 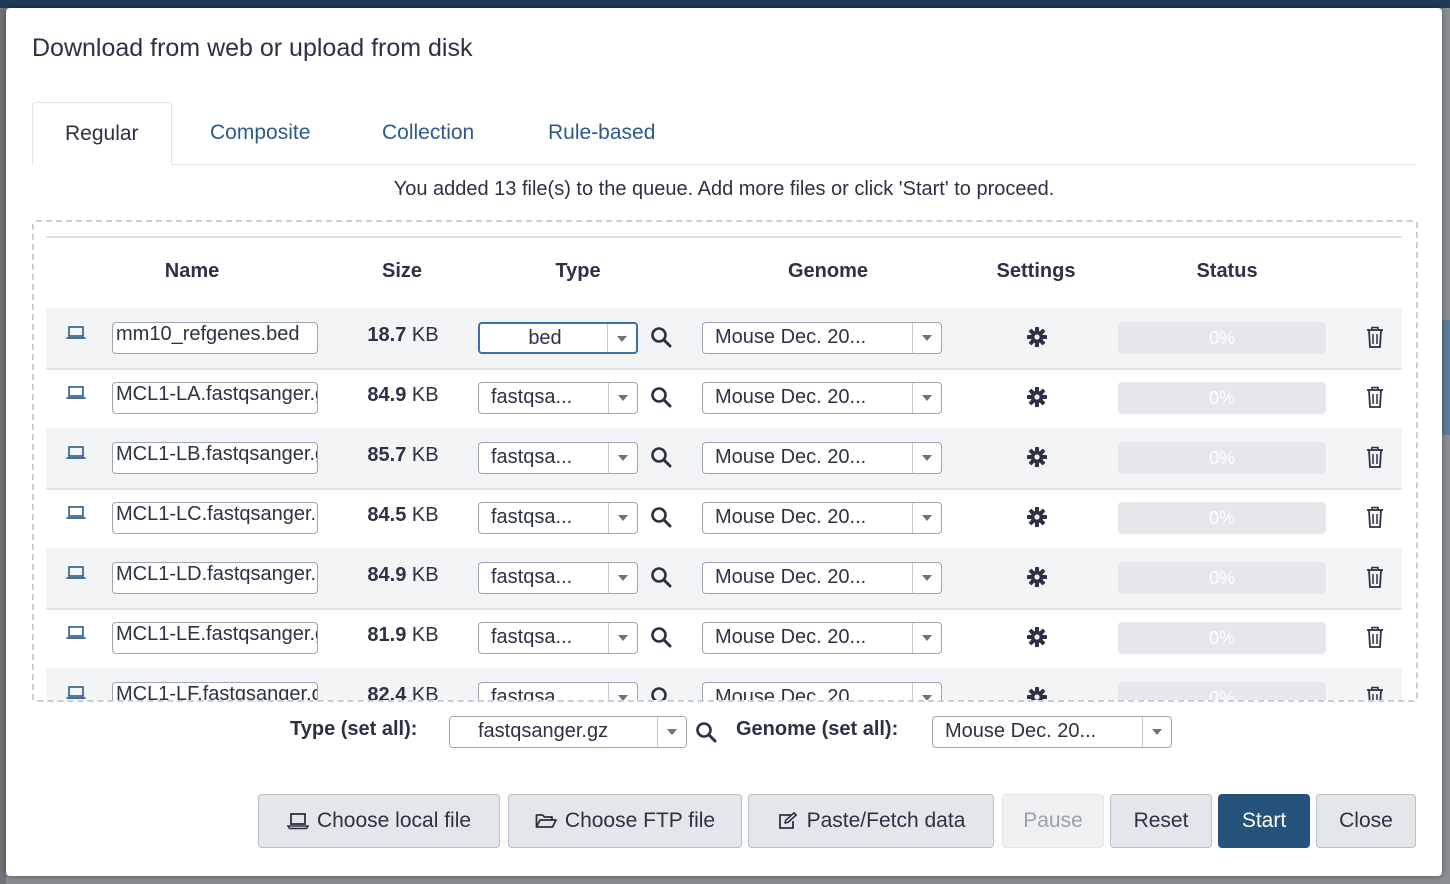 I want to click on choose-ftp-file-button: Choose FTP file, so click(x=625, y=821).